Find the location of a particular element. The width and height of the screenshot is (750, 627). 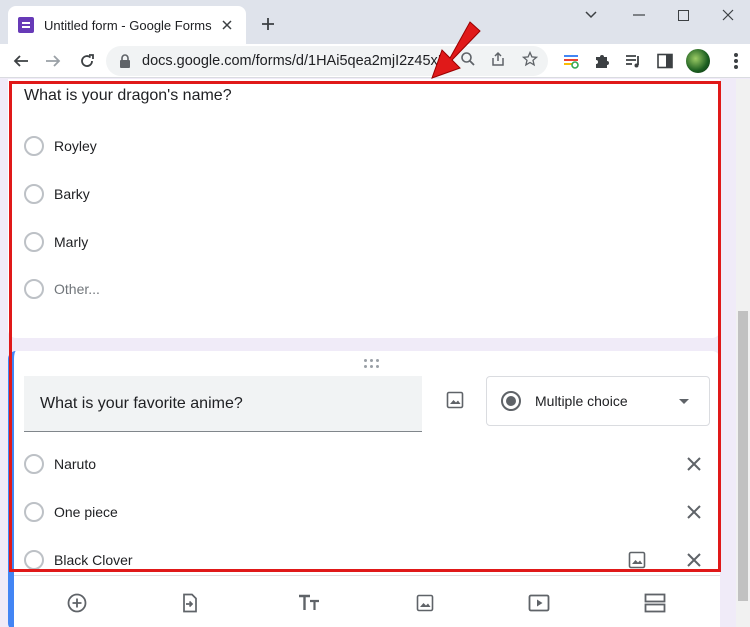

add-option-image-icon is located at coordinates (637, 560).